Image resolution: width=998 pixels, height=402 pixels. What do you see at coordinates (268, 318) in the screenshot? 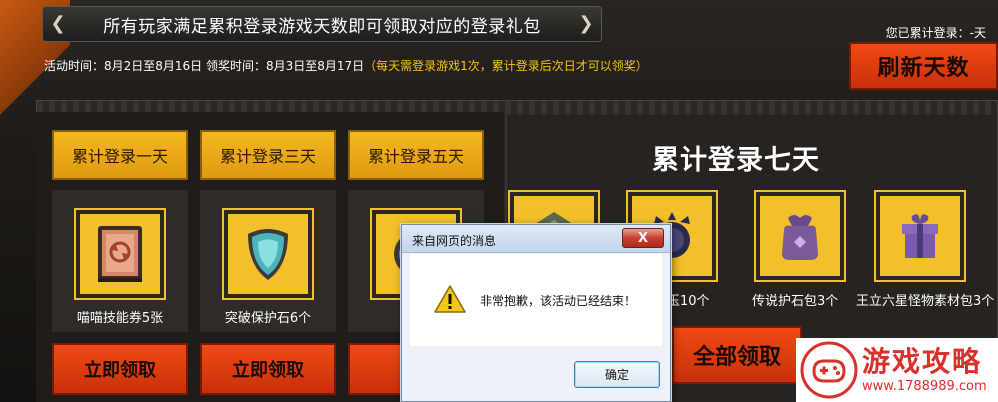
I see `reward-label: 突破保护石6个` at bounding box center [268, 318].